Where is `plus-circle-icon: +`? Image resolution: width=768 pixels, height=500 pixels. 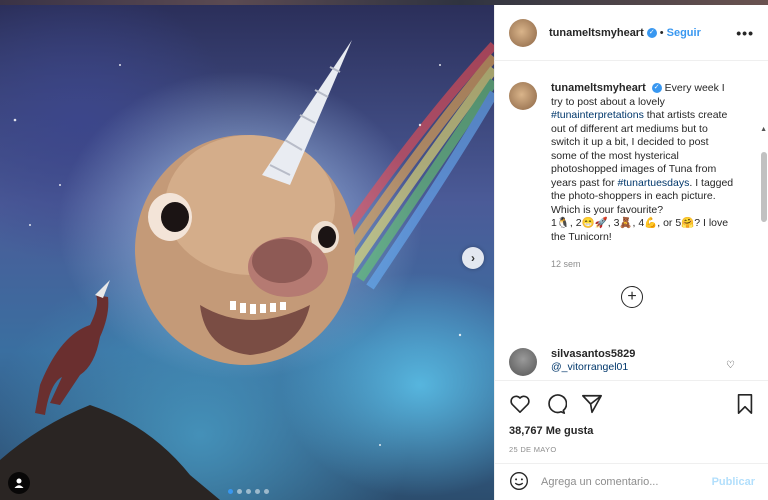 plus-circle-icon: + is located at coordinates (632, 296).